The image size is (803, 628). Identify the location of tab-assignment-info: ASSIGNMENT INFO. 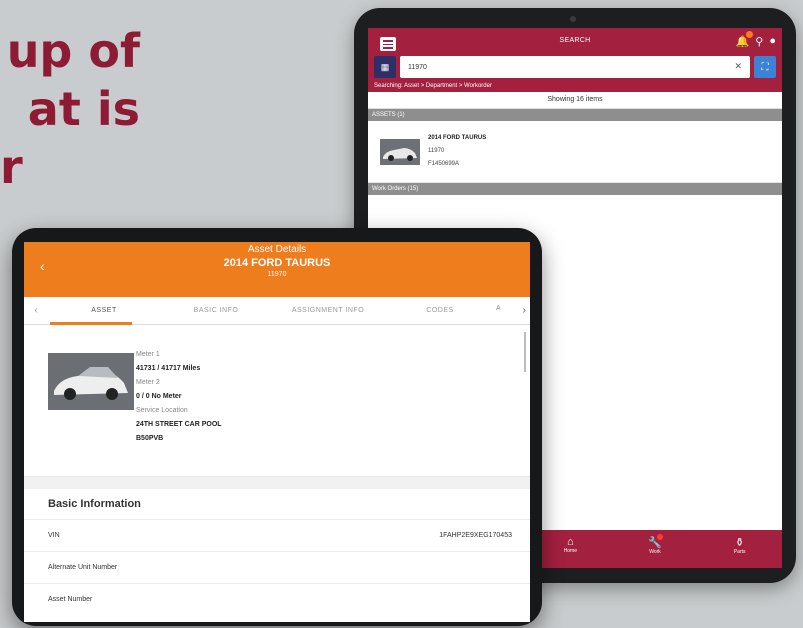
(328, 310).